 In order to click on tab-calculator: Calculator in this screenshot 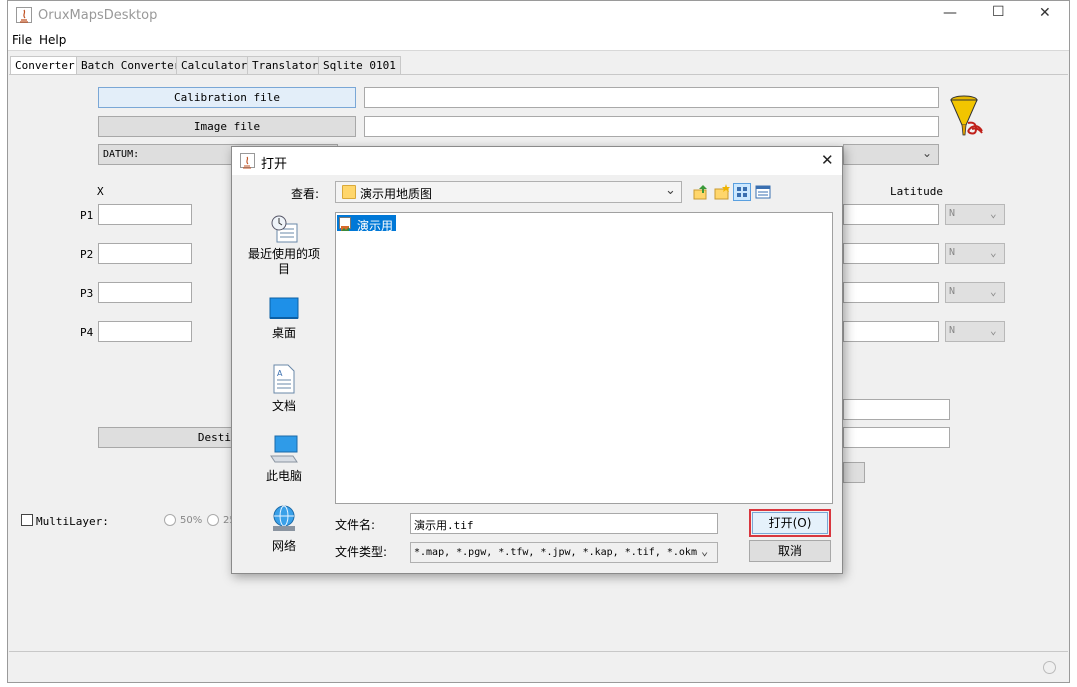, I will do `click(214, 65)`.